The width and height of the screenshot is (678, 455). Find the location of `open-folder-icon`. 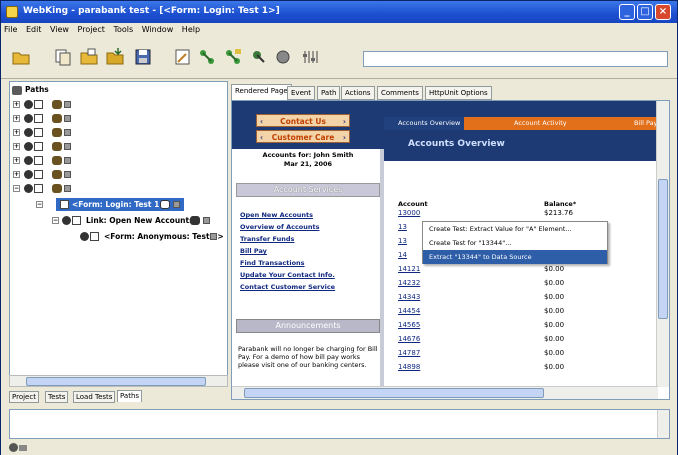

open-folder-icon is located at coordinates (21, 57).